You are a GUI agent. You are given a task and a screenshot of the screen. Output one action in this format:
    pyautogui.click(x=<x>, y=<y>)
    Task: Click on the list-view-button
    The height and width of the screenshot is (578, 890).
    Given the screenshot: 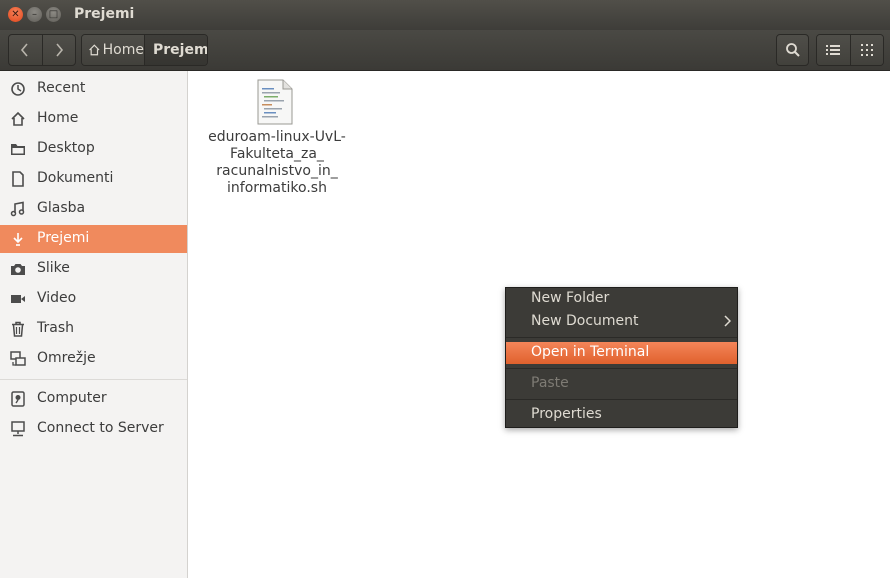 What is the action you would take?
    pyautogui.click(x=833, y=50)
    